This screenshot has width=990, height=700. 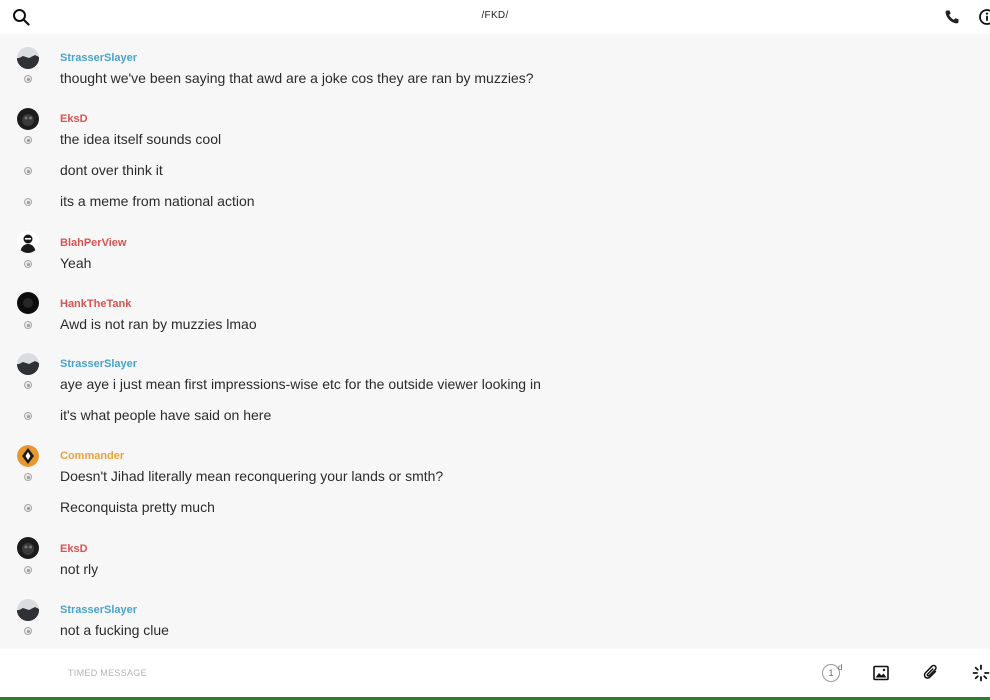 What do you see at coordinates (107, 673) in the screenshot?
I see `message-input: TIMED MESSAGE` at bounding box center [107, 673].